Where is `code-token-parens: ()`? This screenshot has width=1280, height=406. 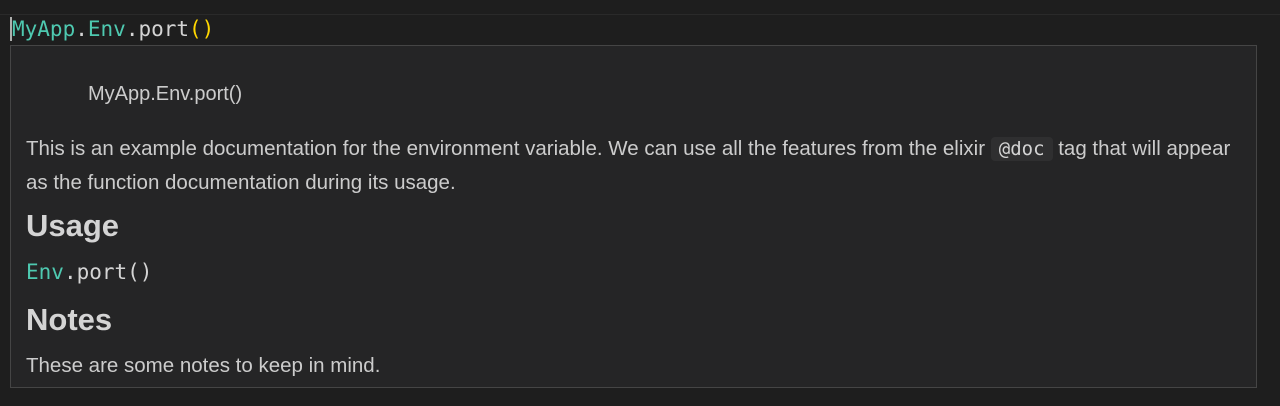 code-token-parens: () is located at coordinates (202, 29).